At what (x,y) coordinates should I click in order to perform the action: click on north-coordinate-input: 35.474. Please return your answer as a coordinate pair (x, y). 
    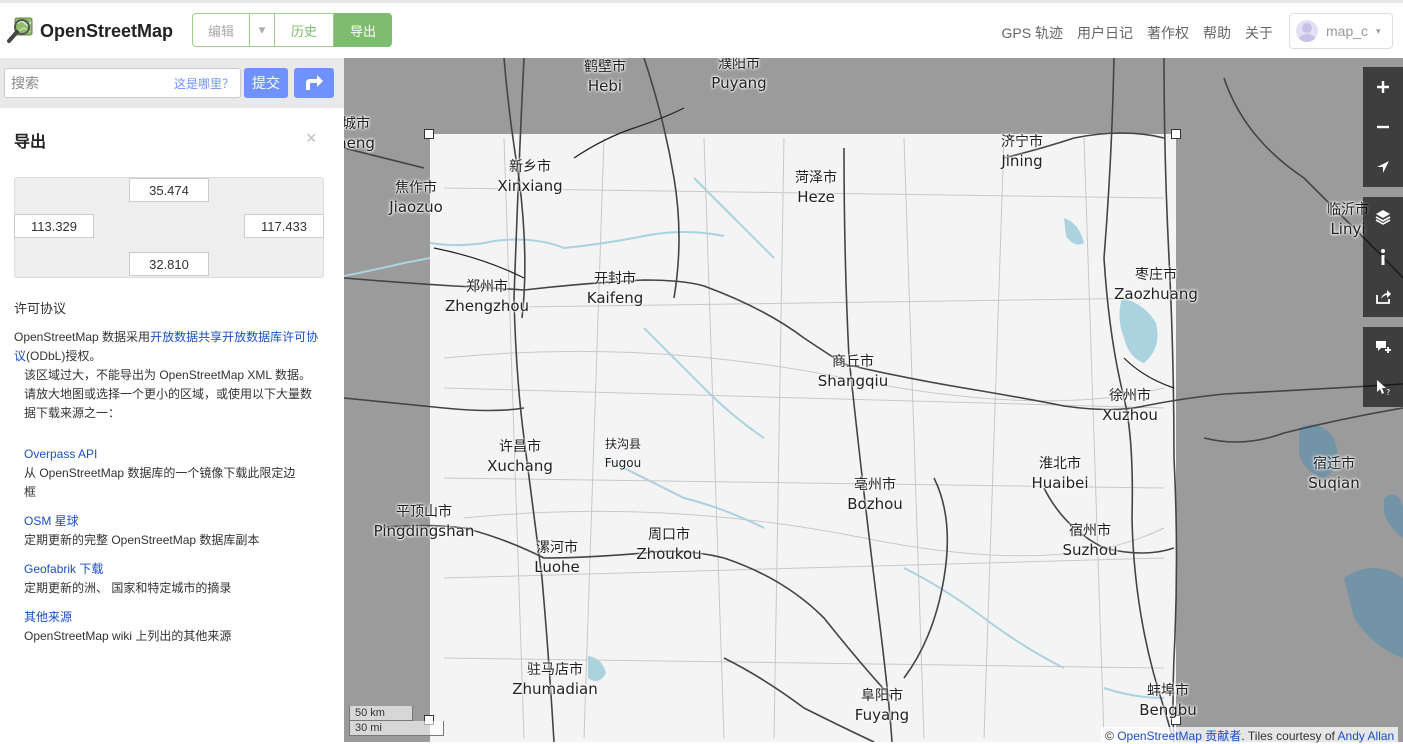
    Looking at the image, I should click on (169, 190).